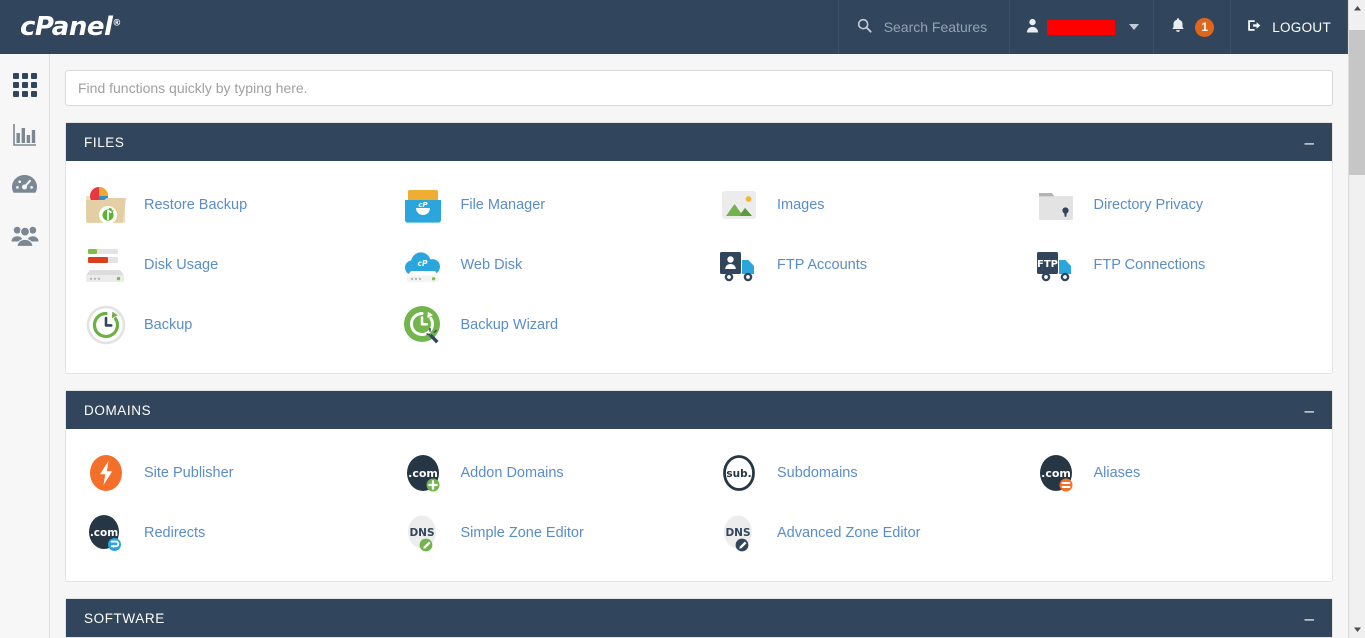 The height and width of the screenshot is (638, 1365). What do you see at coordinates (512, 473) in the screenshot?
I see `tile-label: Addon Domains` at bounding box center [512, 473].